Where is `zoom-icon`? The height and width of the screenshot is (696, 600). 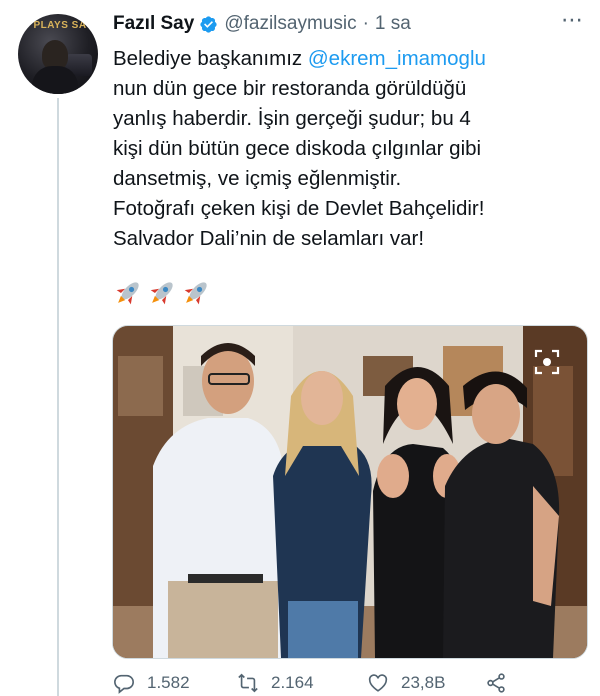
zoom-icon is located at coordinates (547, 362).